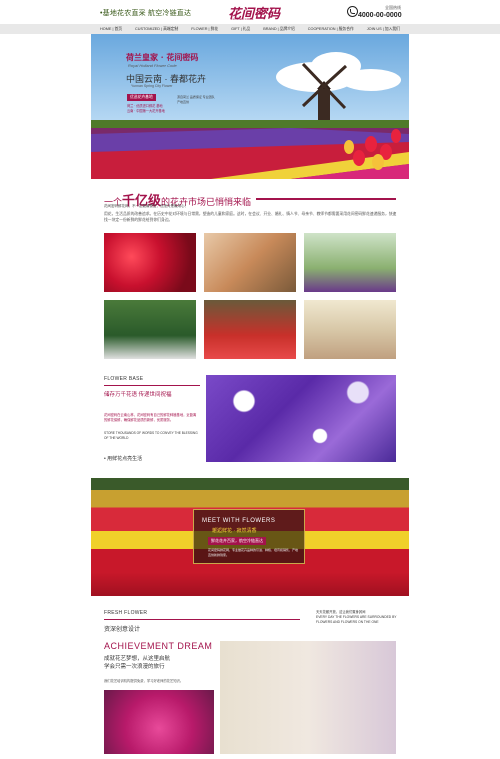 Image resolution: width=500 pixels, height=759 pixels. What do you see at coordinates (146, 206) in the screenshot?
I see `intro-subtitle: 花间密码鲜花网，不一定能最便宜，但绝对是最用心！` at bounding box center [146, 206].